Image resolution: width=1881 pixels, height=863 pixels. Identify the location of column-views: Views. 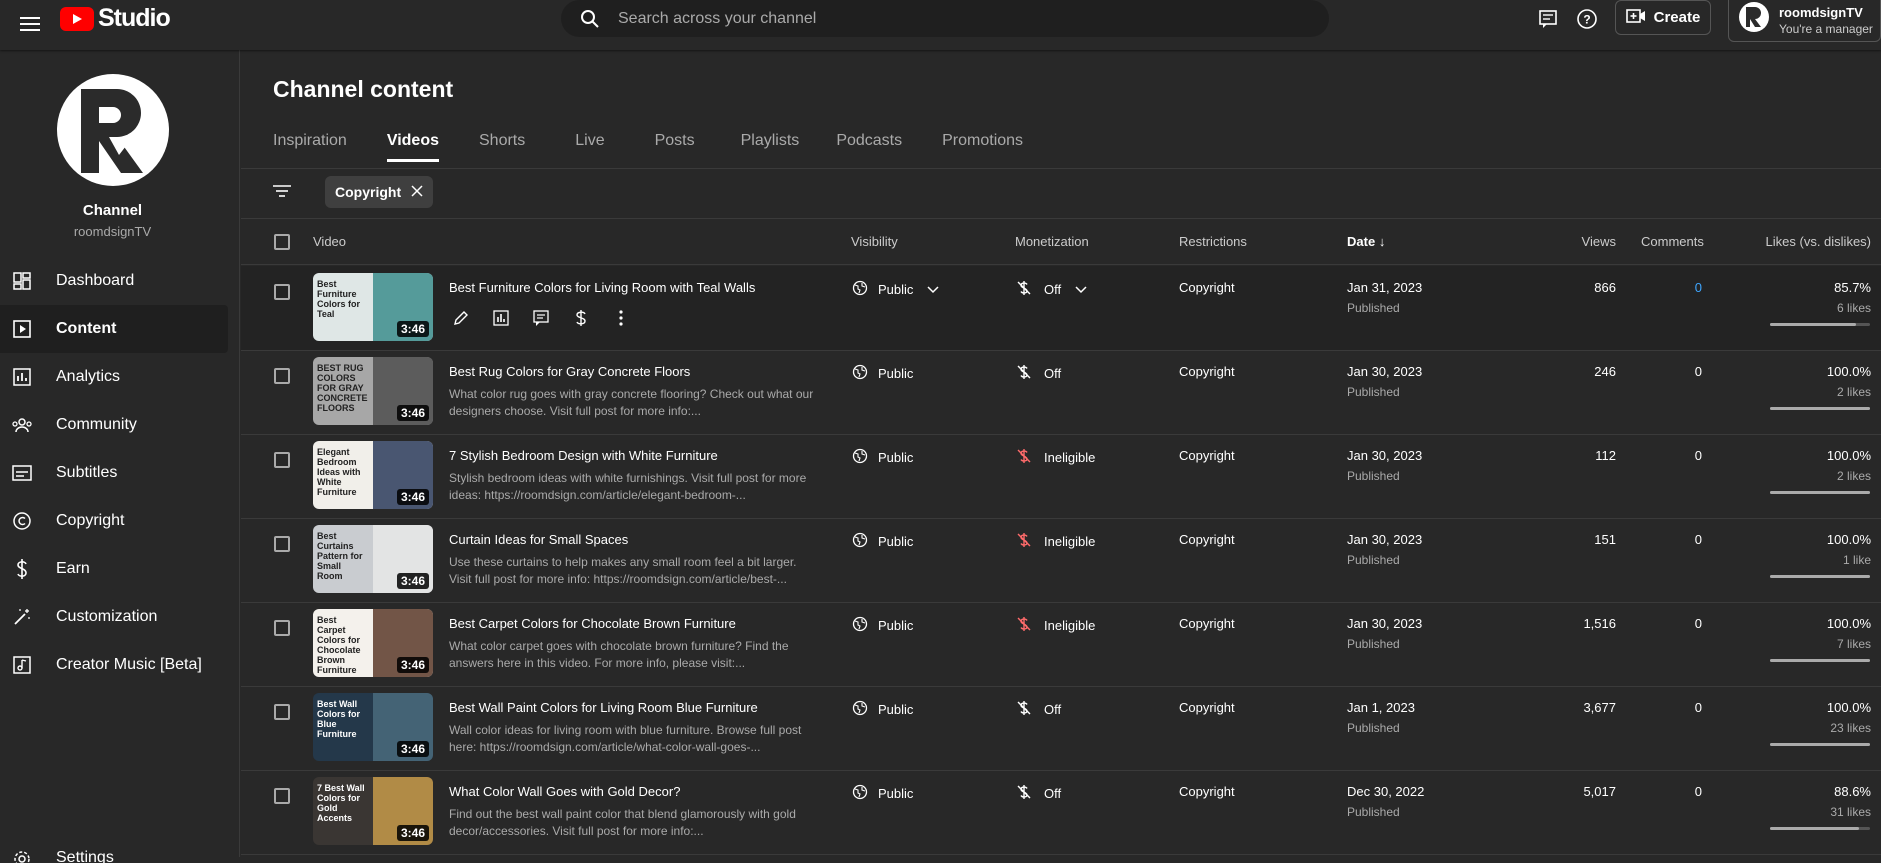
(1578, 241).